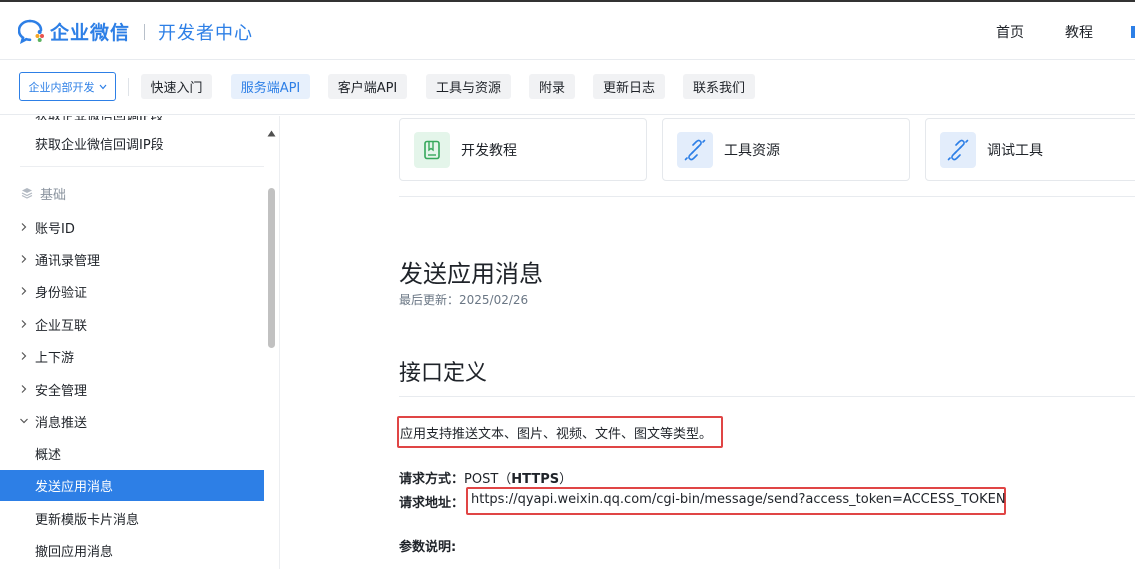  I want to click on dropdown-label: 企业内部开发, so click(61, 87).